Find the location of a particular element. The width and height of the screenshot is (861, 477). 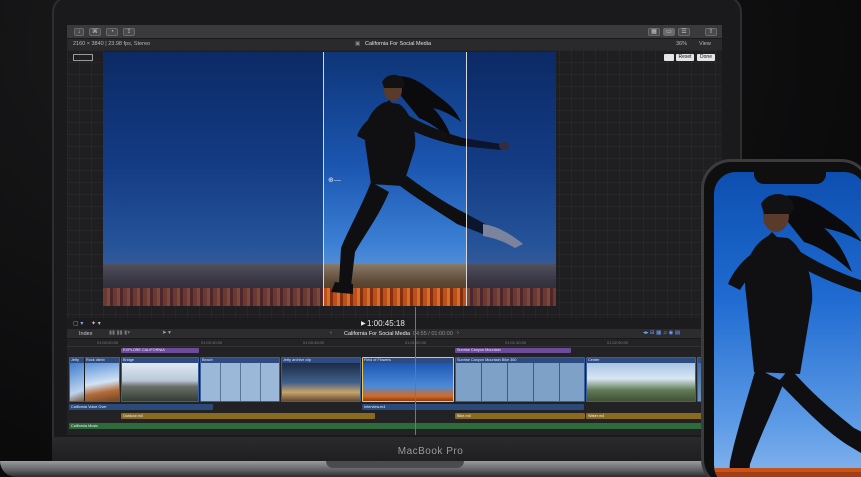

crop-mask-right is located at coordinates (511, 179).